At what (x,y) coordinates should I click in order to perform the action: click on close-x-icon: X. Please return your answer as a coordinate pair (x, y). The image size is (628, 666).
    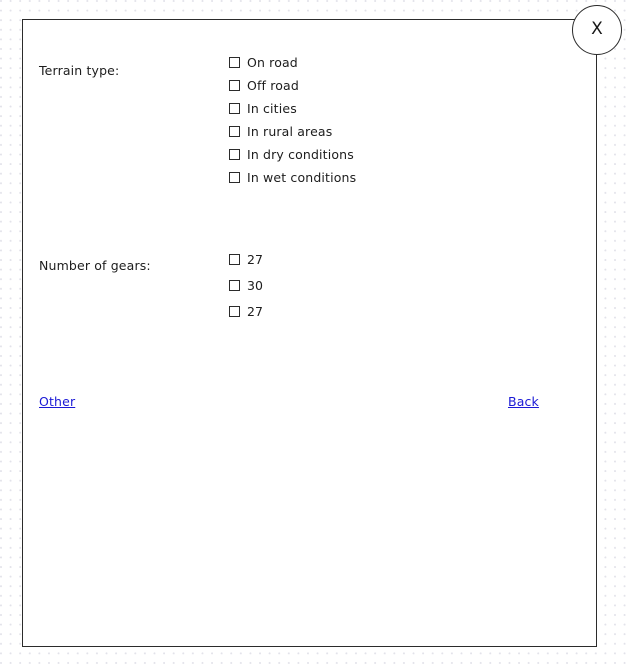
    Looking at the image, I should click on (597, 29).